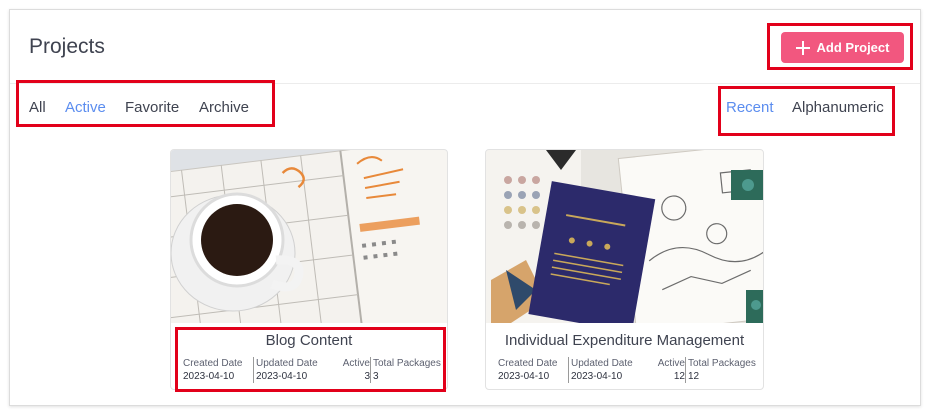 This screenshot has height=416, width=929. Describe the element at coordinates (671, 370) in the screenshot. I see `meta-active: Active 12` at that location.